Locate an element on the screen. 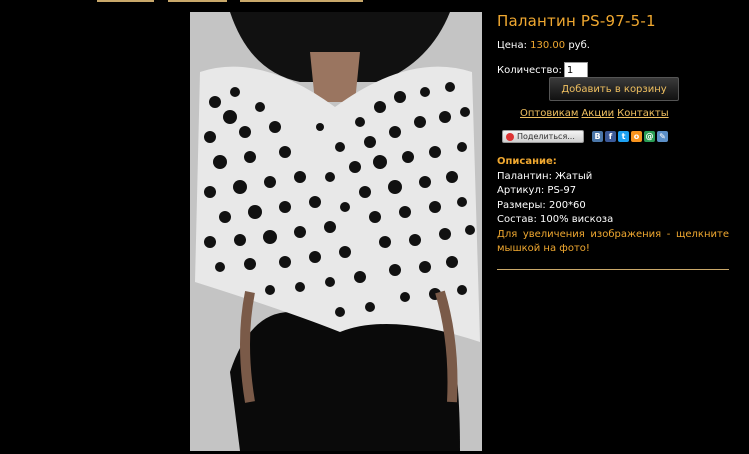 The image size is (749, 454). facebook-icon: f is located at coordinates (610, 136).